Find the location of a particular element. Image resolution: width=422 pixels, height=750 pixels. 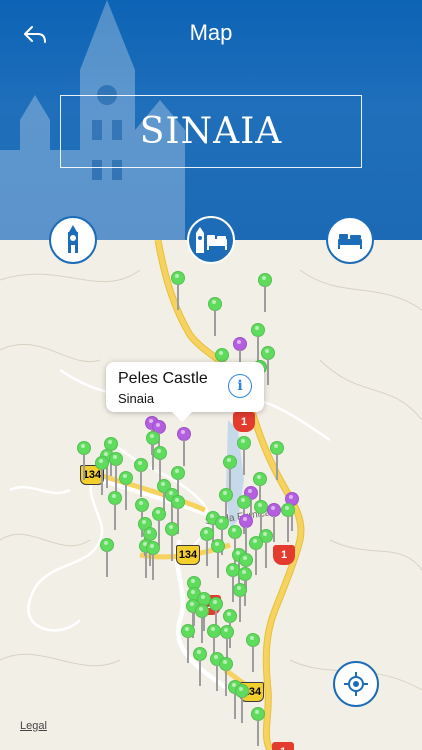

crosshair-icon is located at coordinates (356, 684).